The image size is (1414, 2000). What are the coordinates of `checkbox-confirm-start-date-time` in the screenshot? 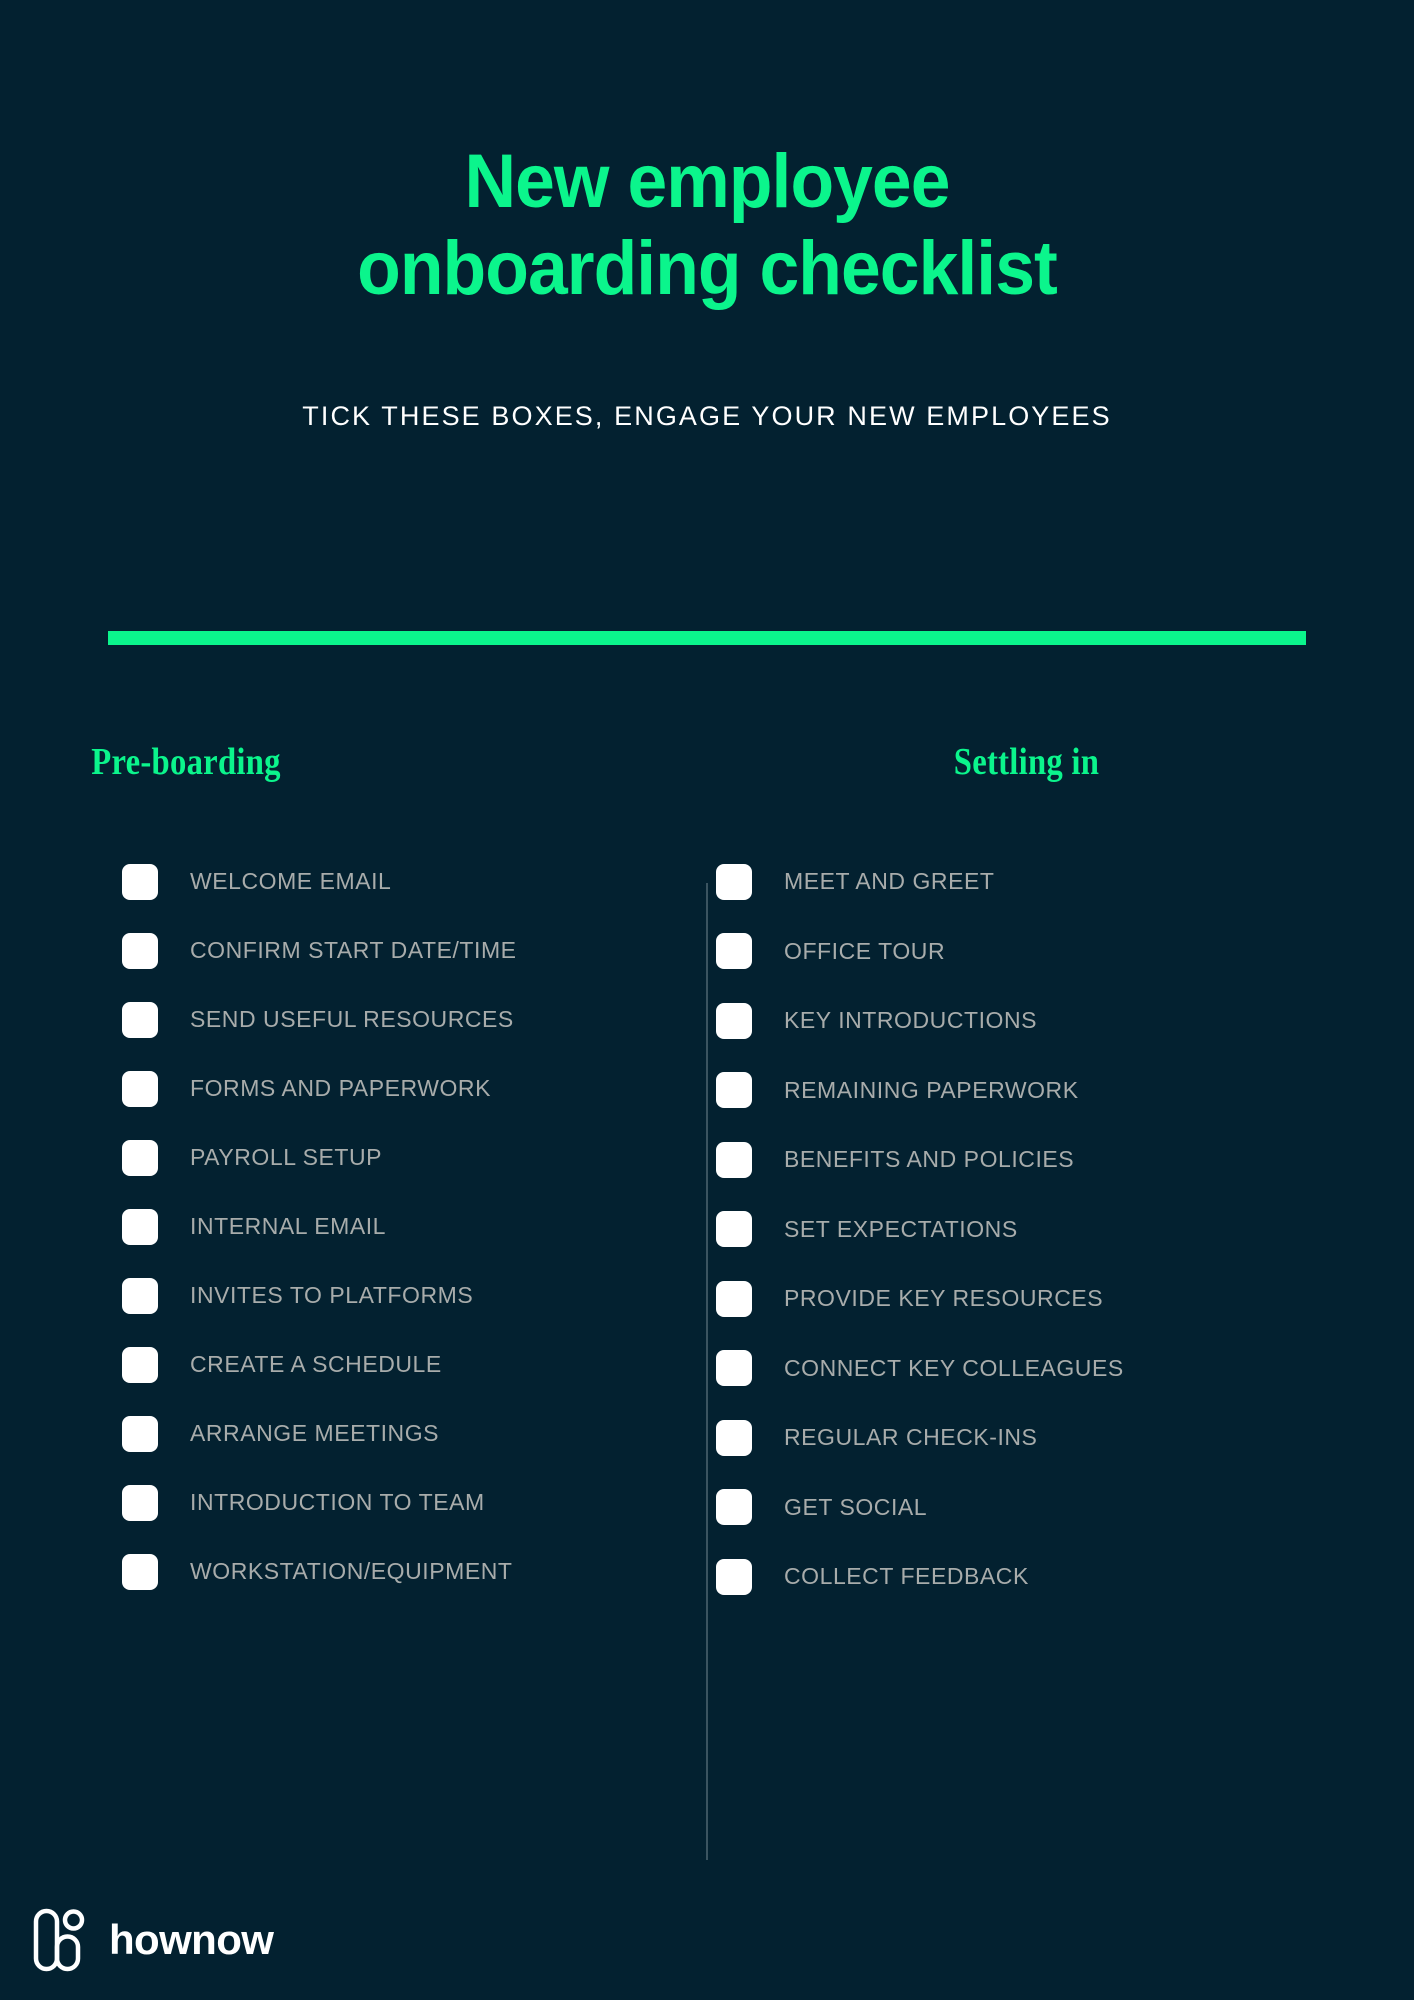 It's located at (140, 950).